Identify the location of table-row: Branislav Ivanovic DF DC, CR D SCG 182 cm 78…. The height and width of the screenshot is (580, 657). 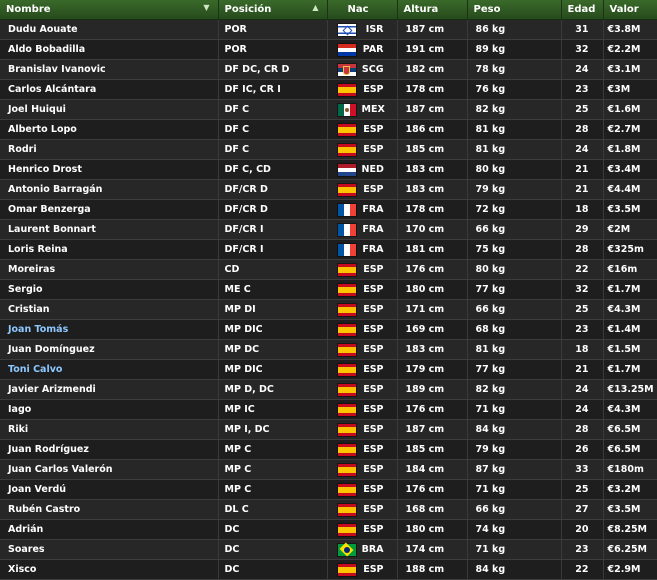
(328, 69).